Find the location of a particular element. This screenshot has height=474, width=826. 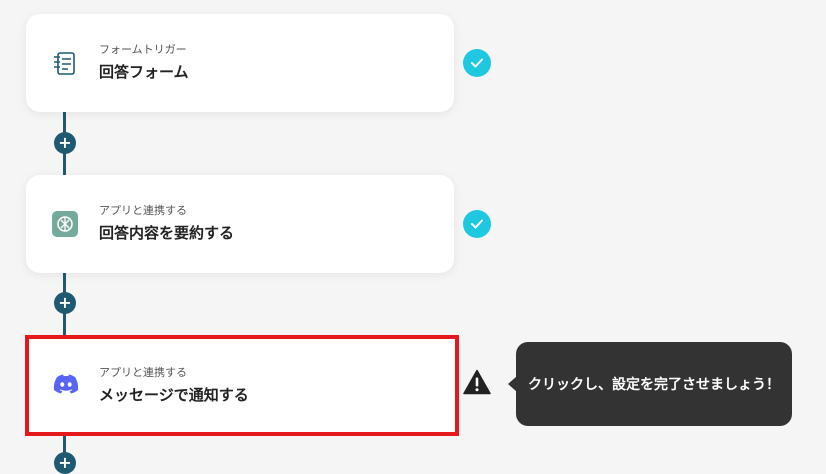

step-card-discord-notify: アプリと連携する メッセージで通知する is located at coordinates (242, 385).